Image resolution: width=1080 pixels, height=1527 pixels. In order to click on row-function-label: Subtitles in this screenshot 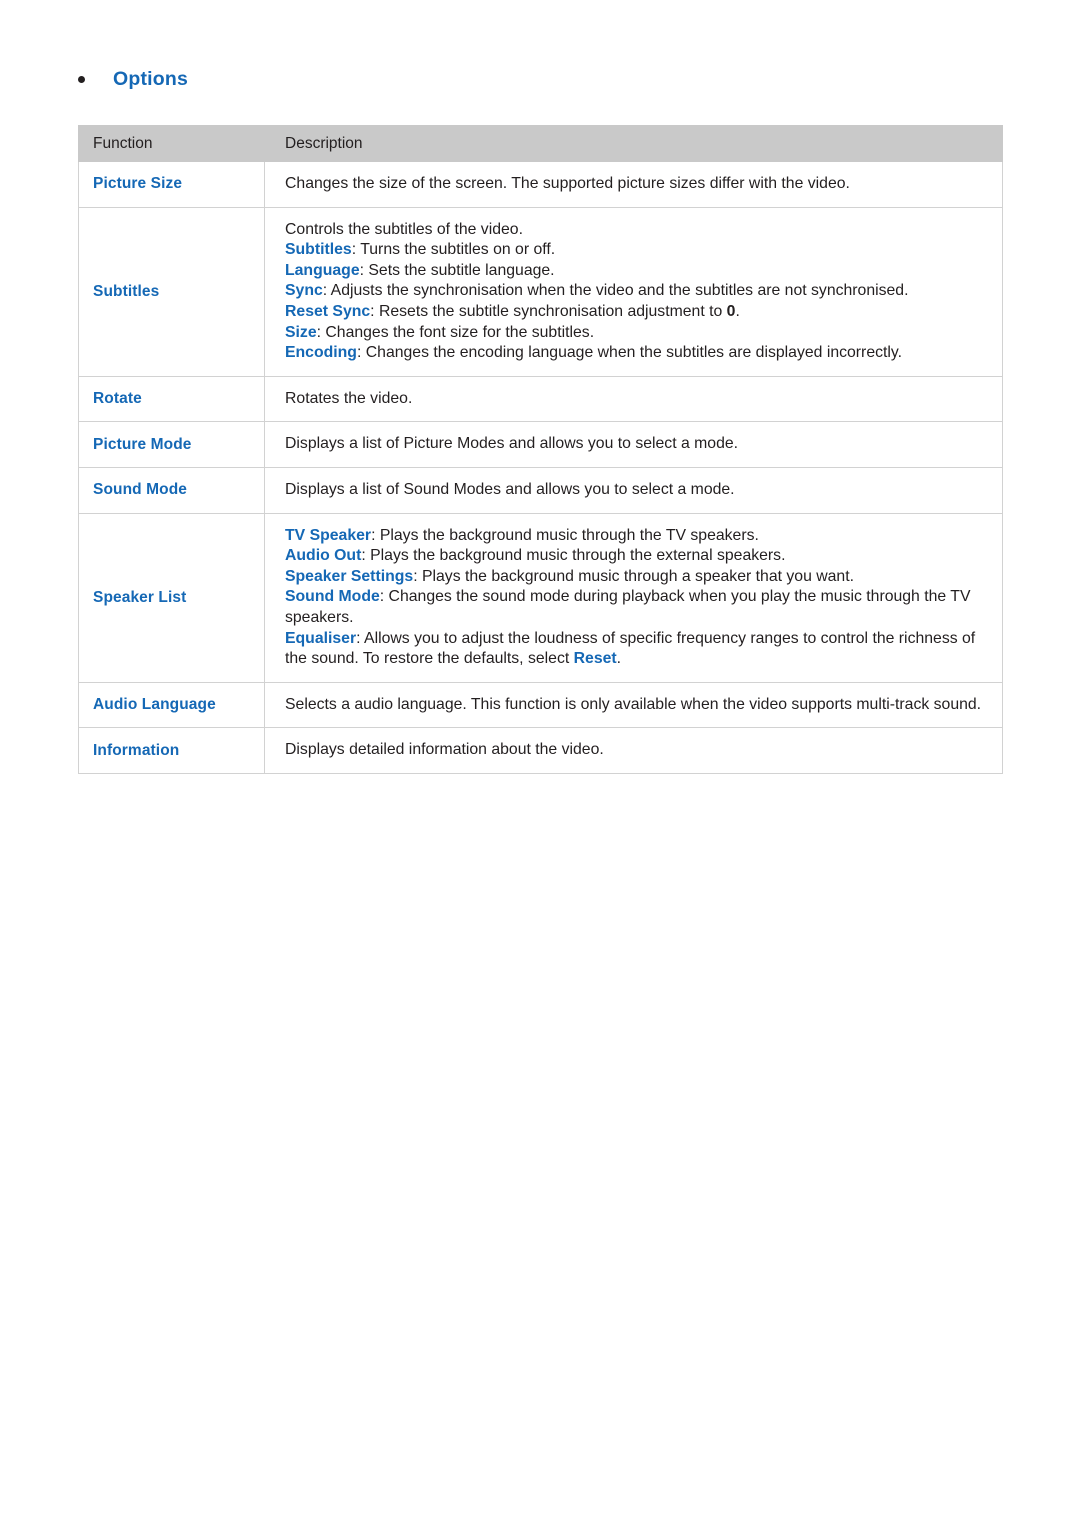, I will do `click(171, 291)`.